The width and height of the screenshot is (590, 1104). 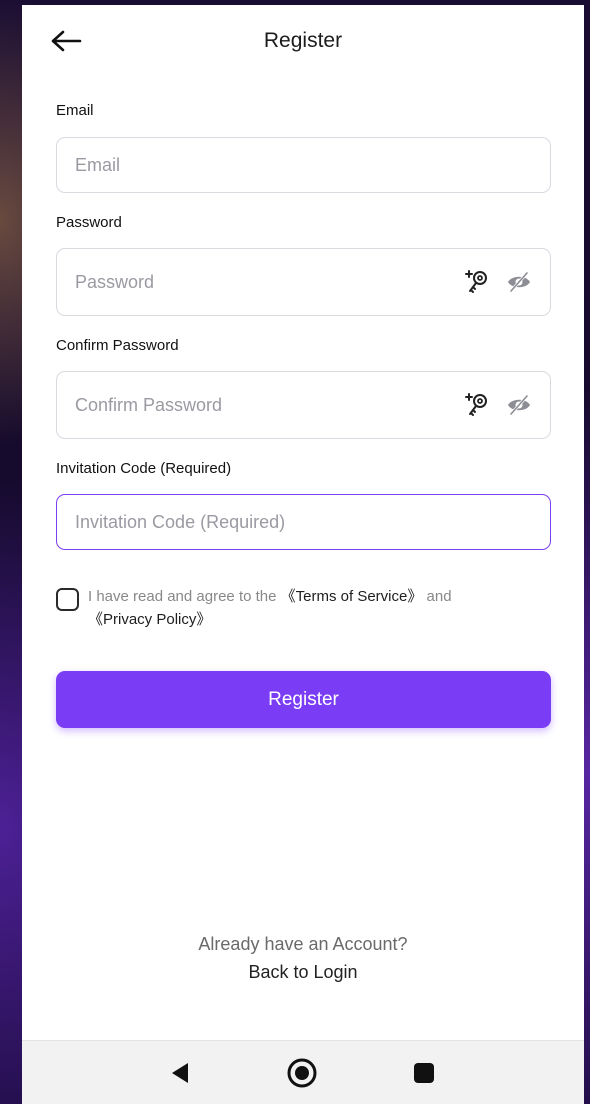 I want to click on system-navigation-bar, so click(x=303, y=1072).